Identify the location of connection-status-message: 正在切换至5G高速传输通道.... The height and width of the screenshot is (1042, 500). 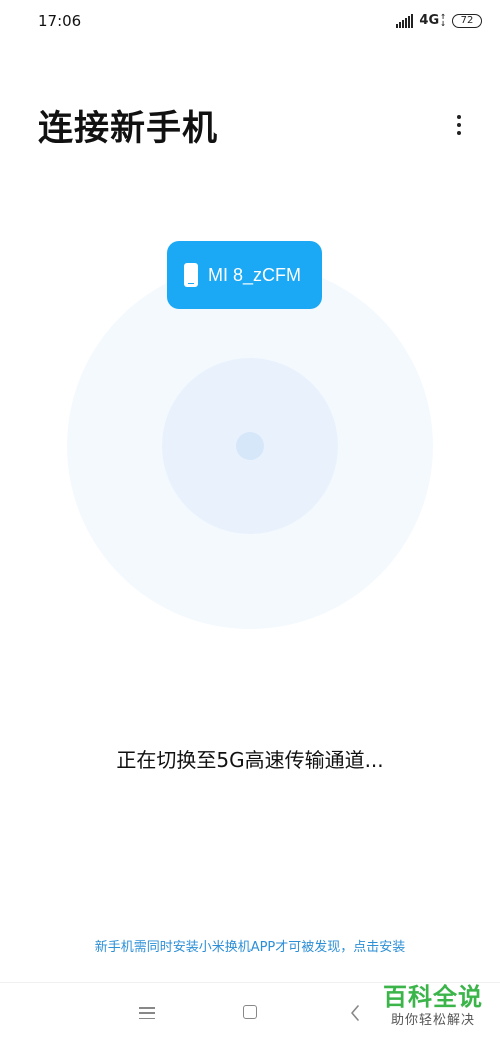
(250, 760).